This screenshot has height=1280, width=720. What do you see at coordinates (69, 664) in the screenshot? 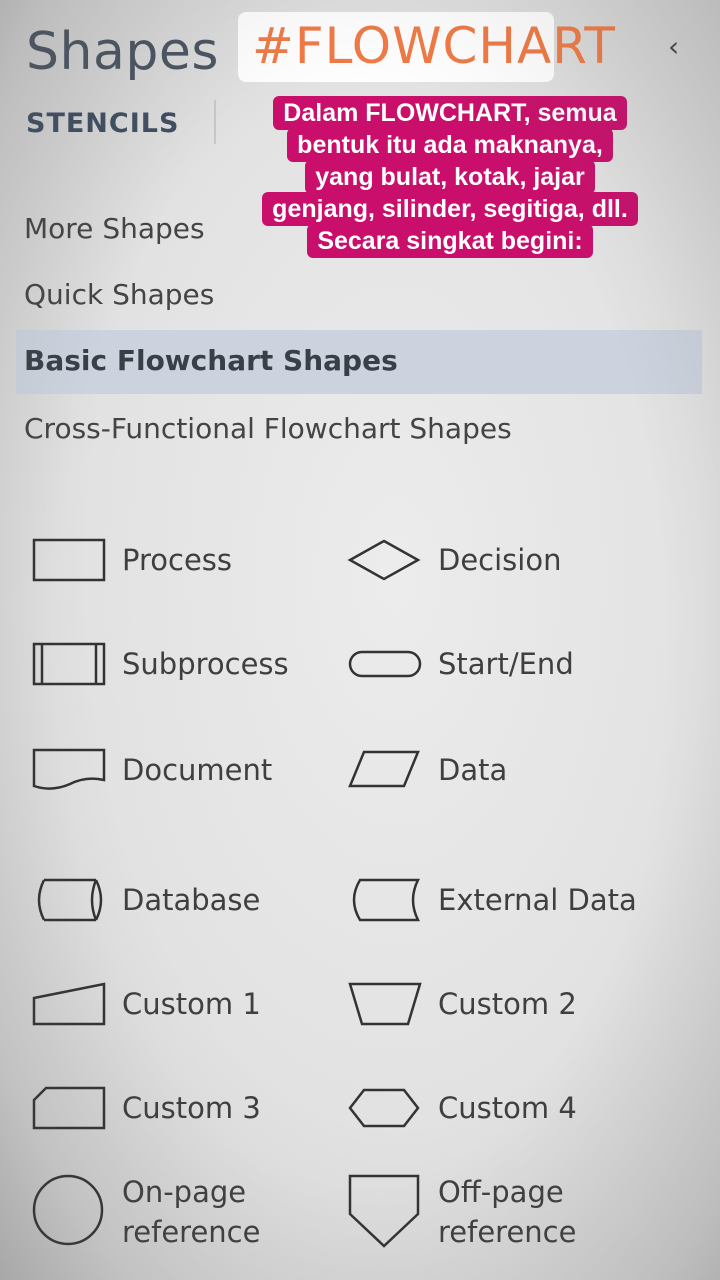
I see `subprocess-icon` at bounding box center [69, 664].